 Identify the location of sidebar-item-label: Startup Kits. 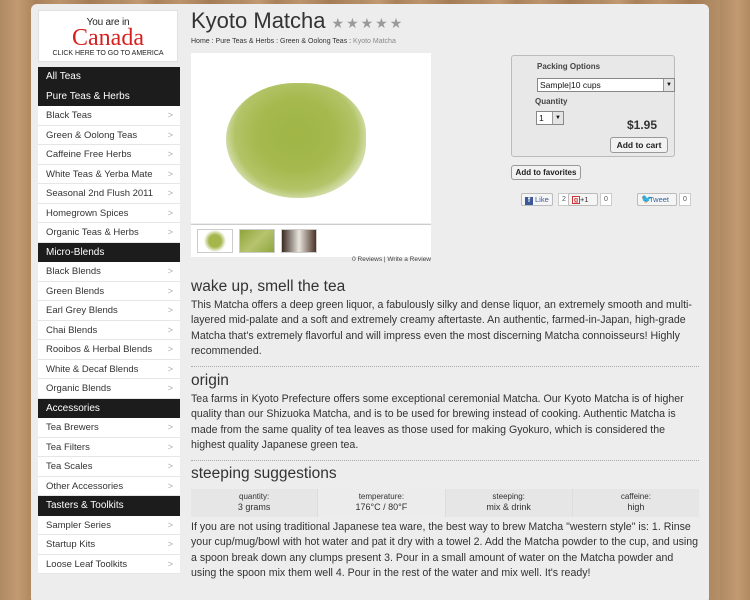
(71, 544).